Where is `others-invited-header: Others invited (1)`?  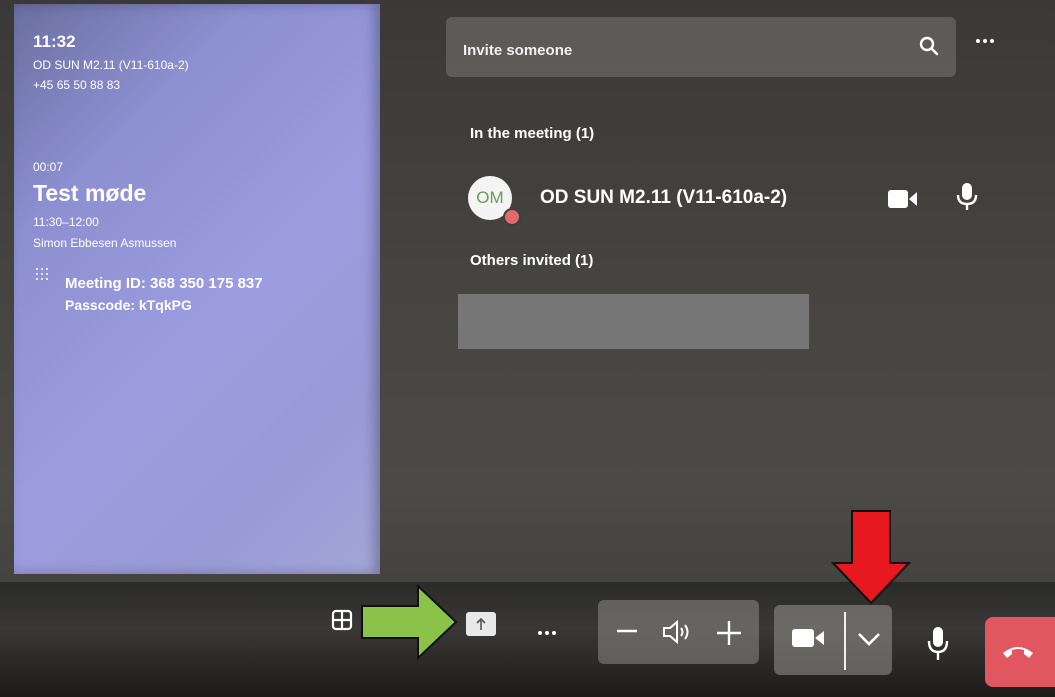
others-invited-header: Others invited (1) is located at coordinates (532, 260).